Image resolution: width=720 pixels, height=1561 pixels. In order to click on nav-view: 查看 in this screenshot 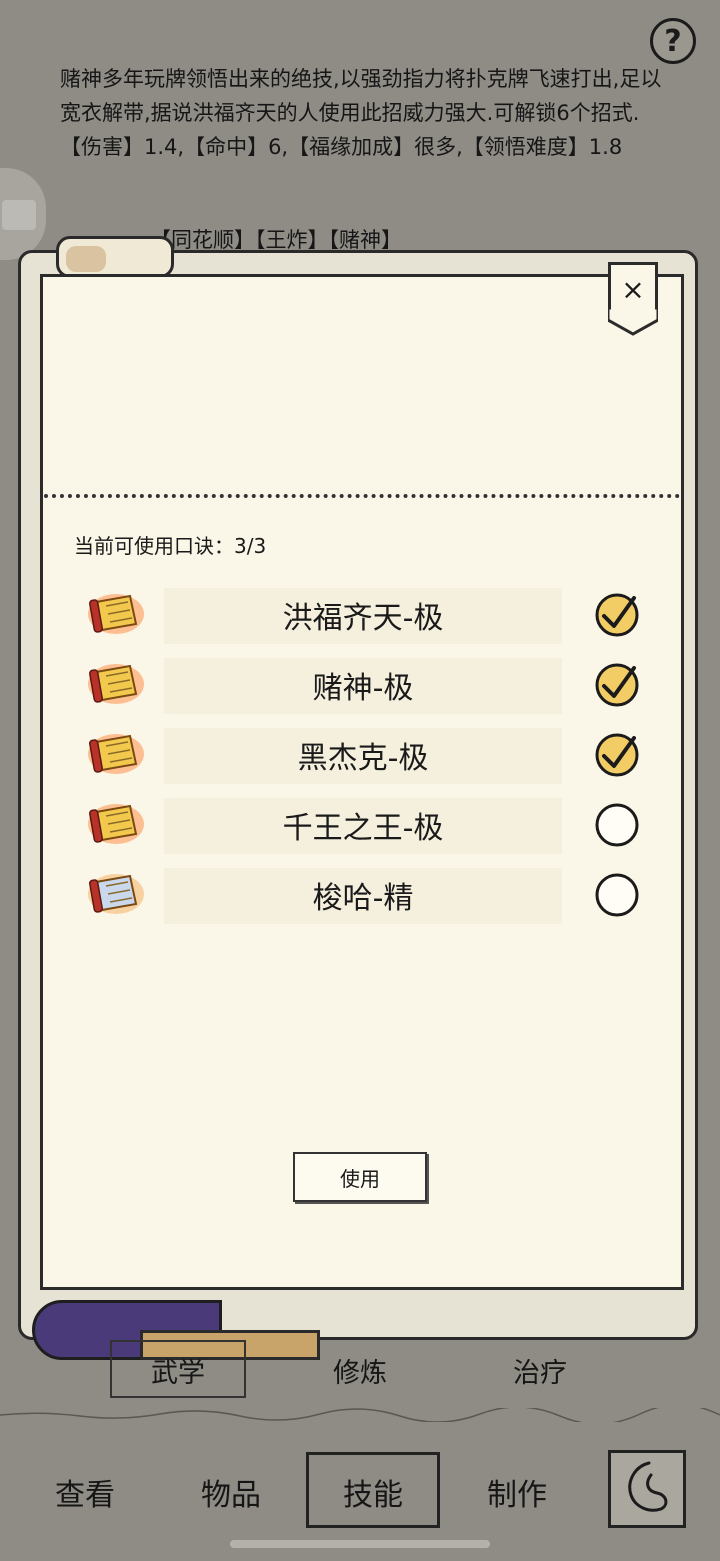, I will do `click(85, 1492)`.